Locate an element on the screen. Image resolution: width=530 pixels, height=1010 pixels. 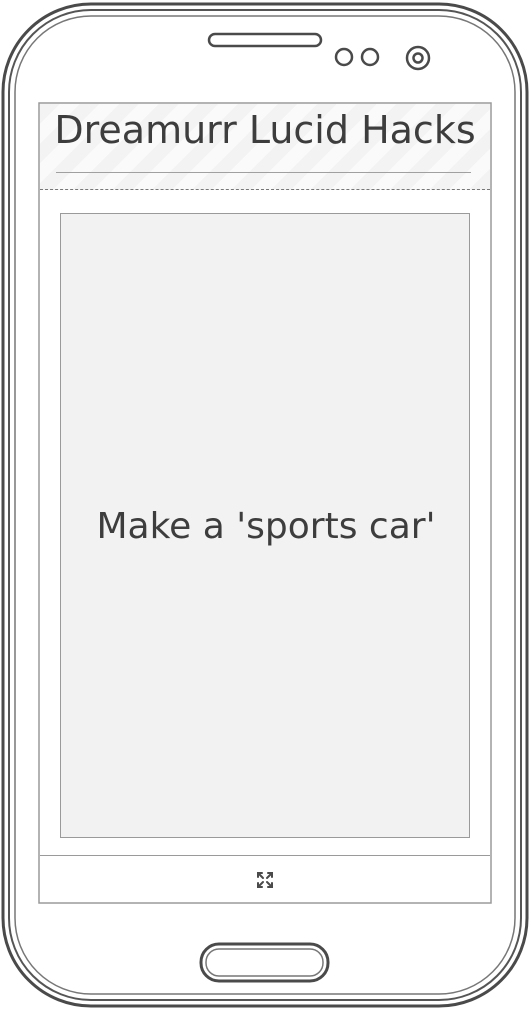
speaker-grille is located at coordinates (265, 40).